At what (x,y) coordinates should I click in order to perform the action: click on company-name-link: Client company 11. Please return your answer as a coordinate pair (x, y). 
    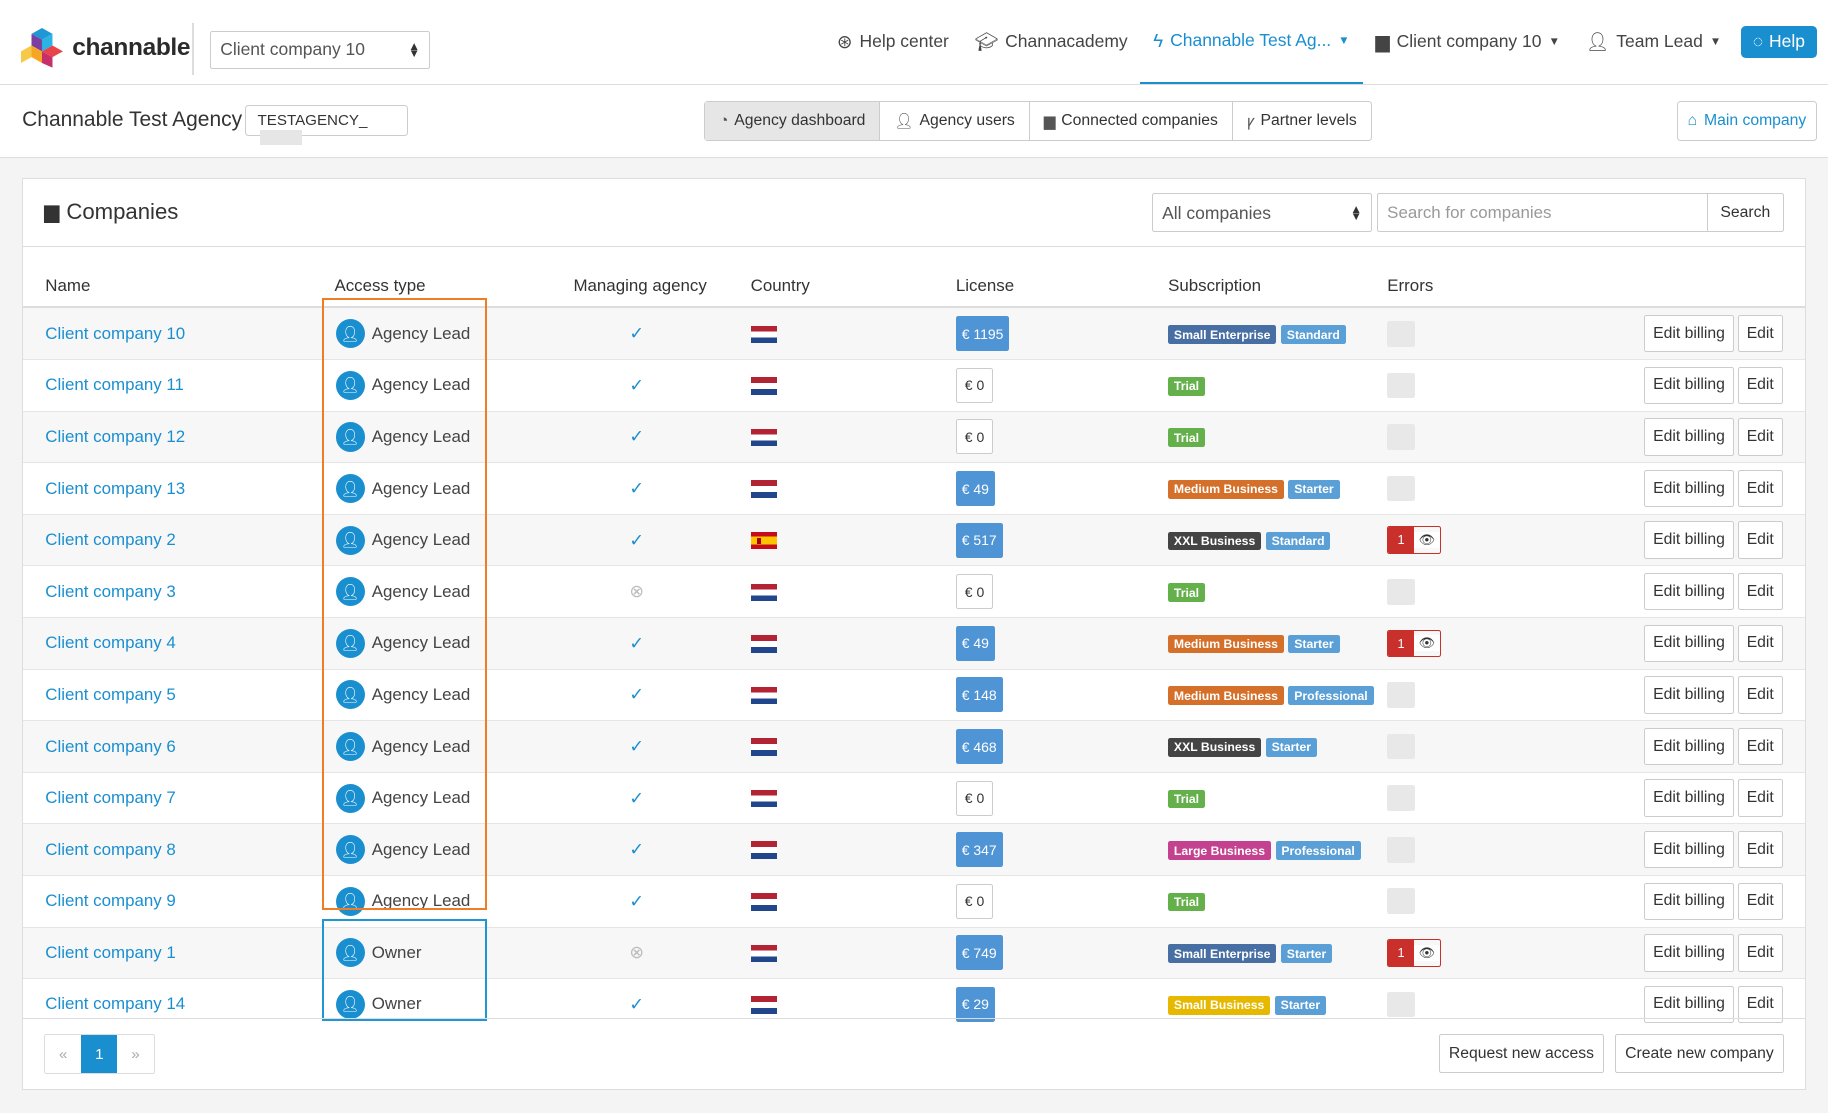
    Looking at the image, I should click on (179, 385).